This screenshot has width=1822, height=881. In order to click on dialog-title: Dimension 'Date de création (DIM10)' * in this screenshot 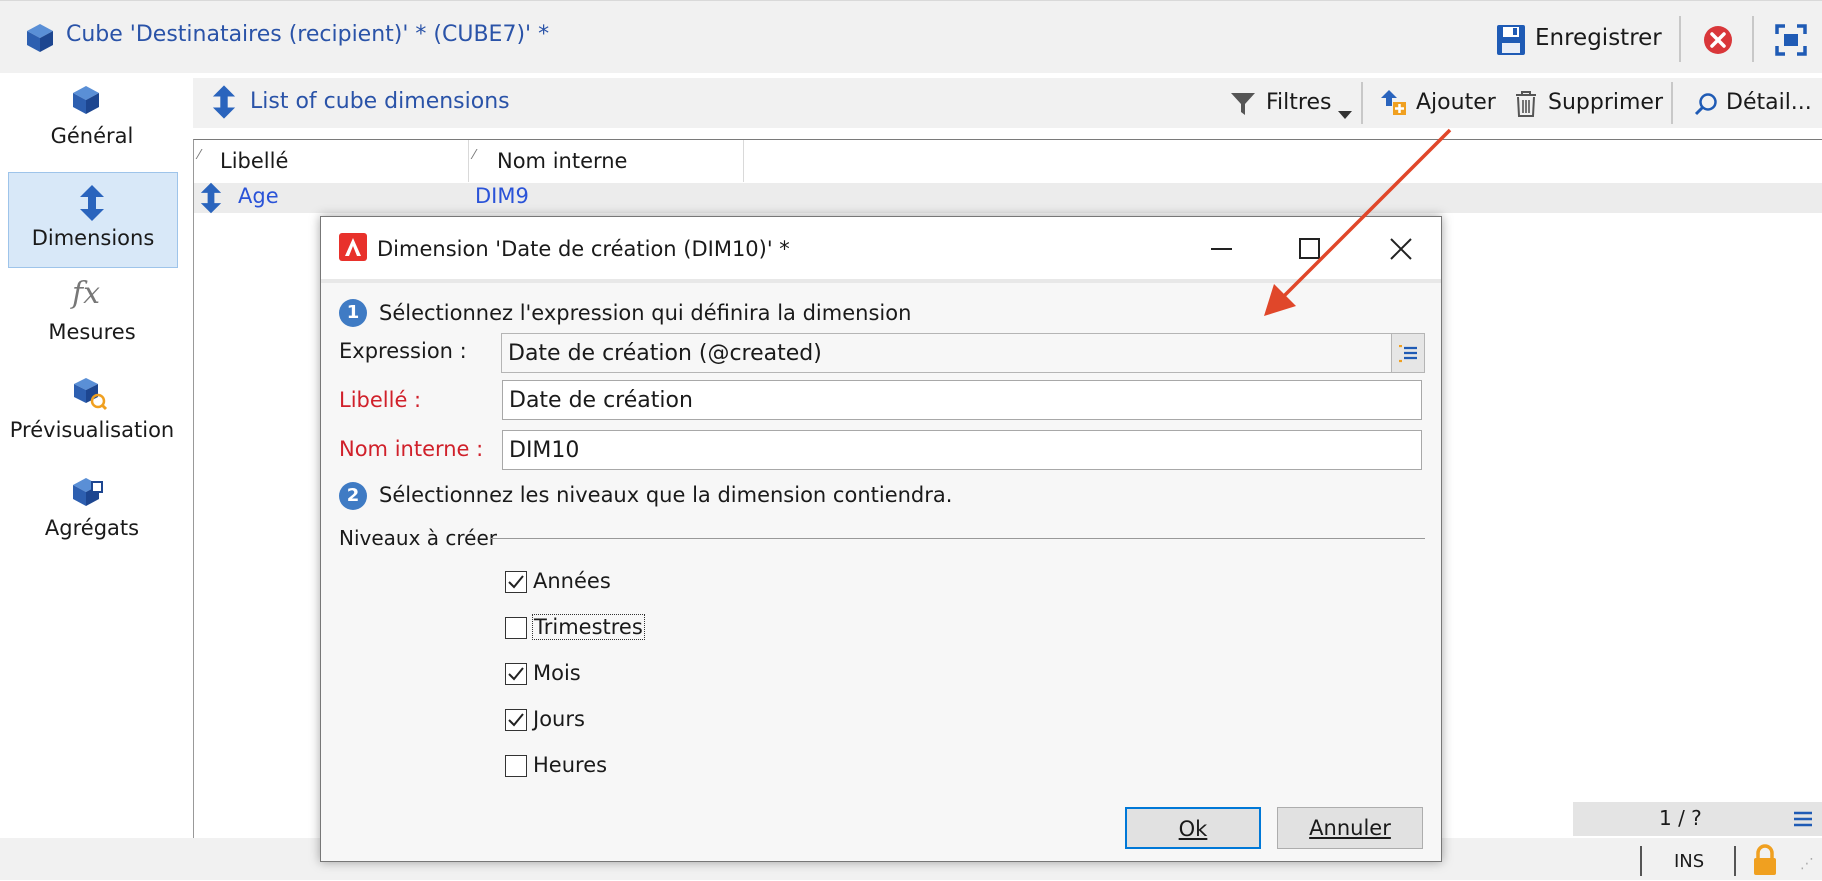, I will do `click(583, 249)`.